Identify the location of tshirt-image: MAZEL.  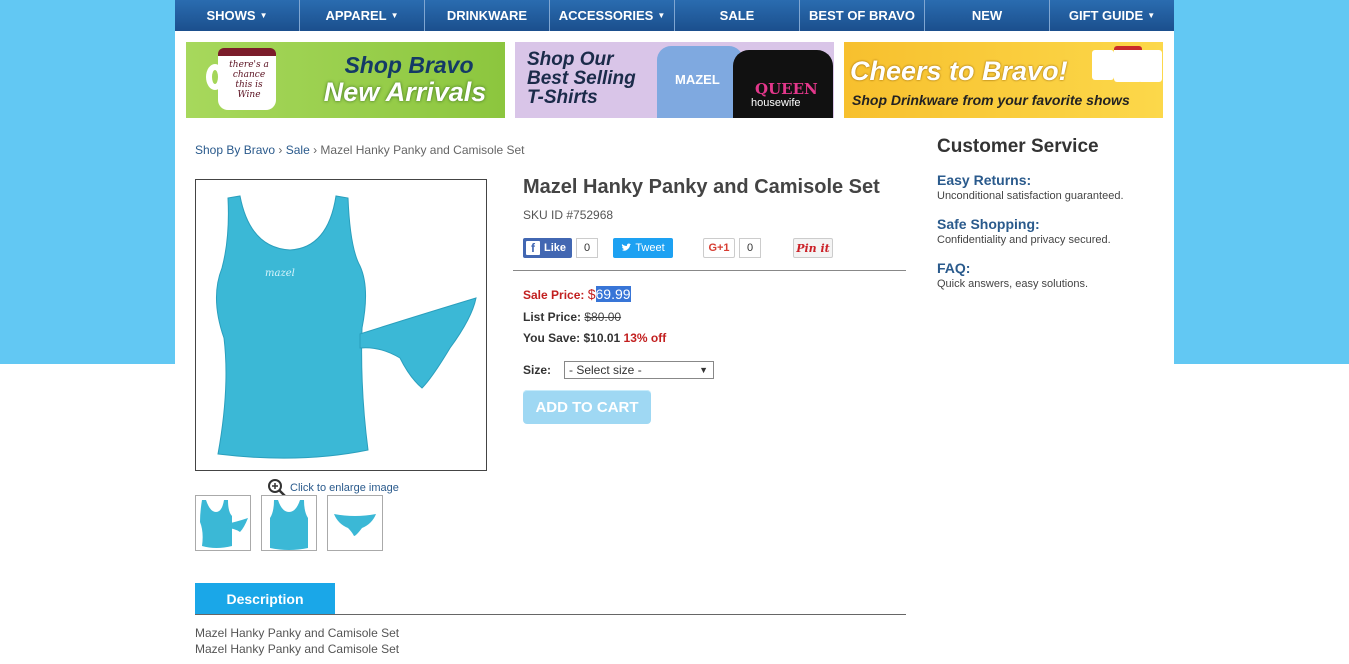
(700, 82).